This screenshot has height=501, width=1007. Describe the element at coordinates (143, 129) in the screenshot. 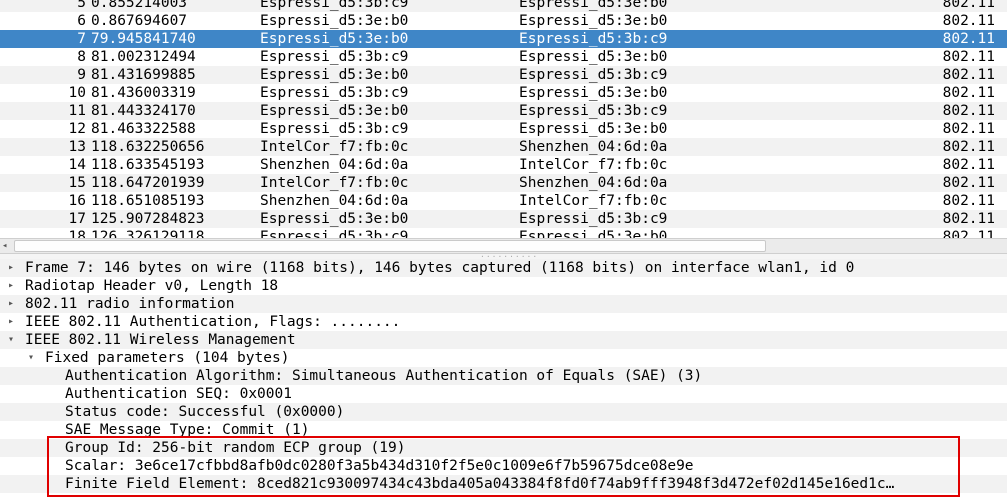

I see `packet-time: 81.463322588` at that location.